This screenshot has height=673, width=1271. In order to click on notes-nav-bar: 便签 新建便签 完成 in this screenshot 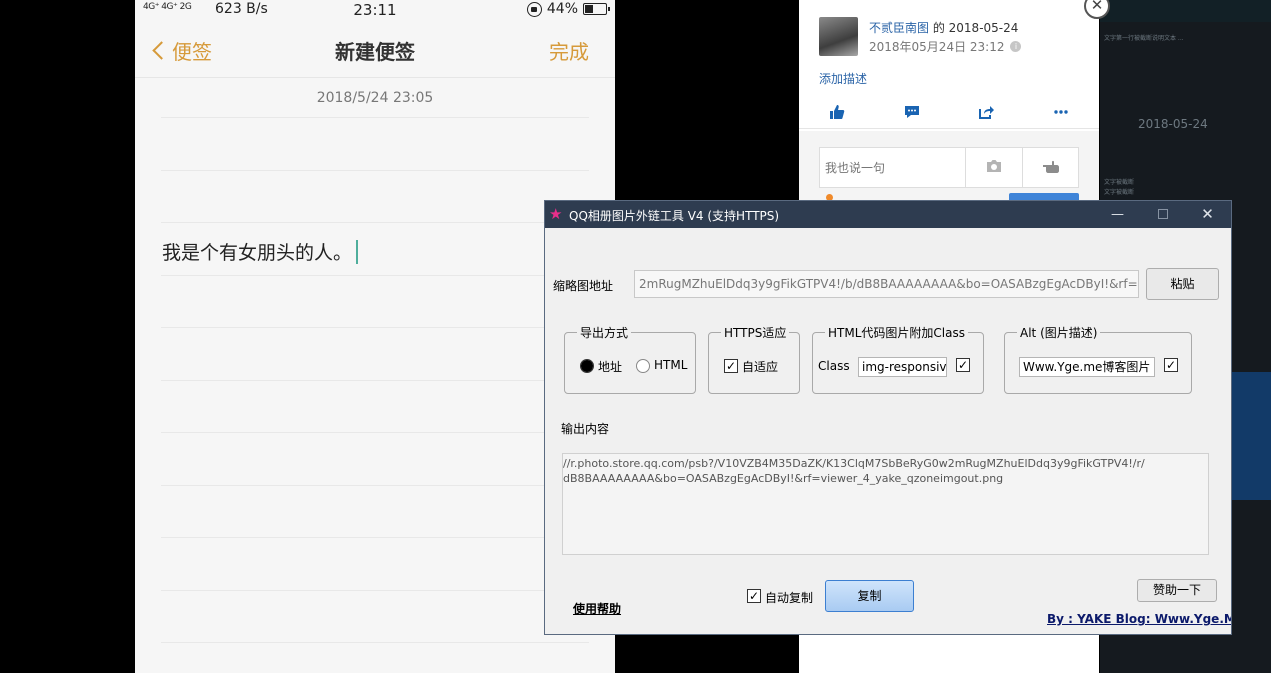, I will do `click(375, 50)`.